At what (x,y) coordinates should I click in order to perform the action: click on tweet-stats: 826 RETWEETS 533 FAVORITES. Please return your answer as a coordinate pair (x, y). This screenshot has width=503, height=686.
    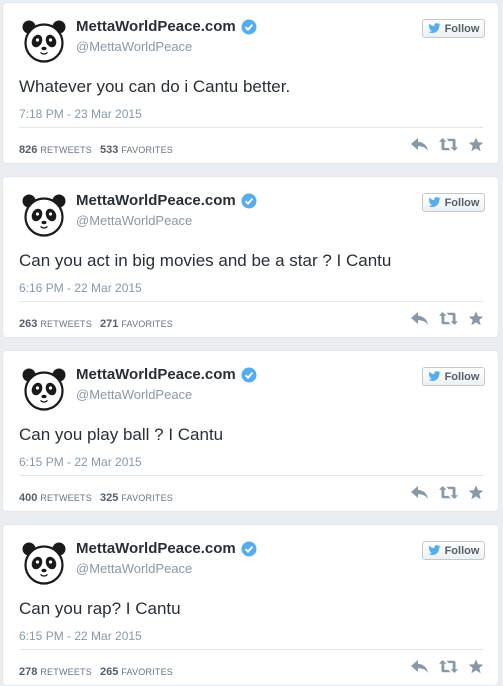
    Looking at the image, I should click on (96, 149).